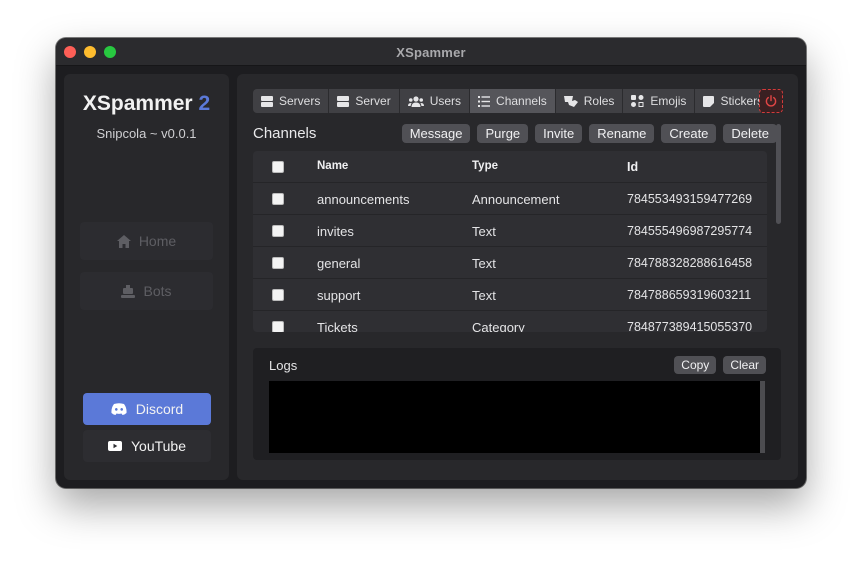 This screenshot has height=562, width=862. What do you see at coordinates (204, 103) in the screenshot?
I see `brand-version: 2` at bounding box center [204, 103].